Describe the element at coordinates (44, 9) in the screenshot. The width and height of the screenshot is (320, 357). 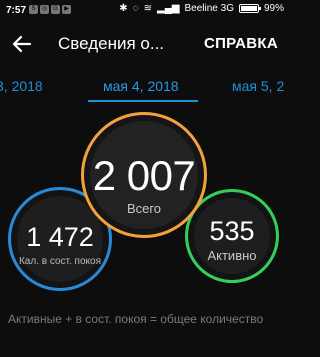
I see `notification-app-icon: ◎` at that location.